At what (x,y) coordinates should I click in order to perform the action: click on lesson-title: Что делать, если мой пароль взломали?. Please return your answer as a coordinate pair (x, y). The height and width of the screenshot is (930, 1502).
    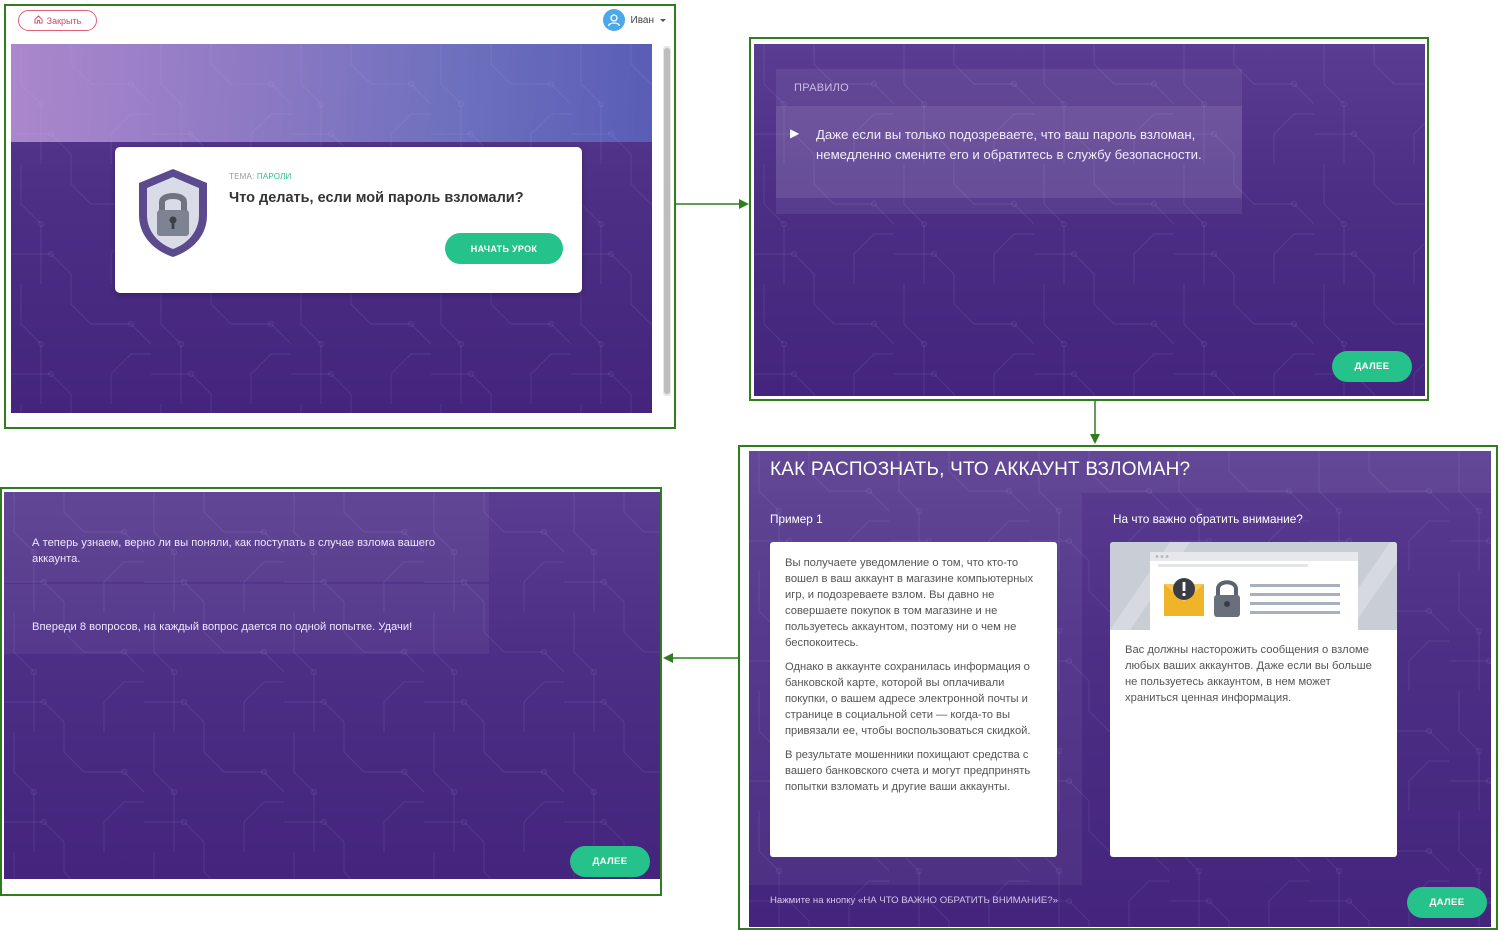
    Looking at the image, I should click on (376, 198).